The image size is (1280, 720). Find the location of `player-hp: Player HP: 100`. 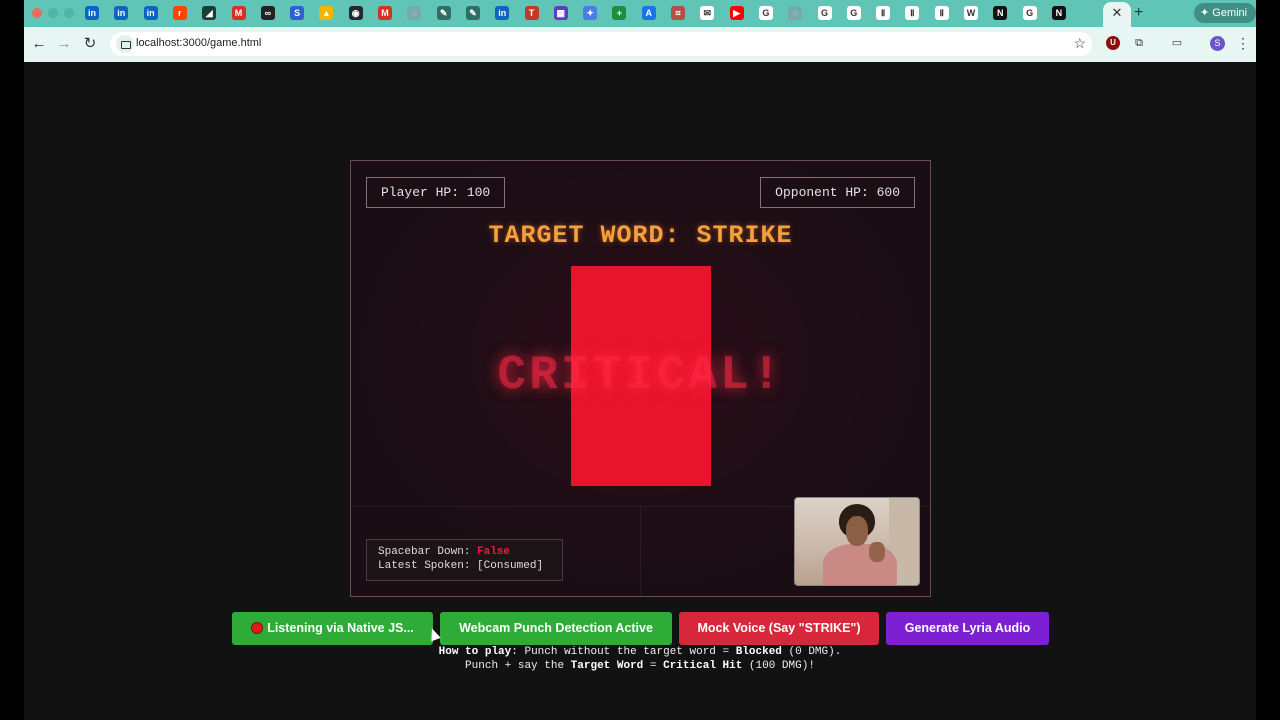

player-hp: Player HP: 100 is located at coordinates (436, 192).